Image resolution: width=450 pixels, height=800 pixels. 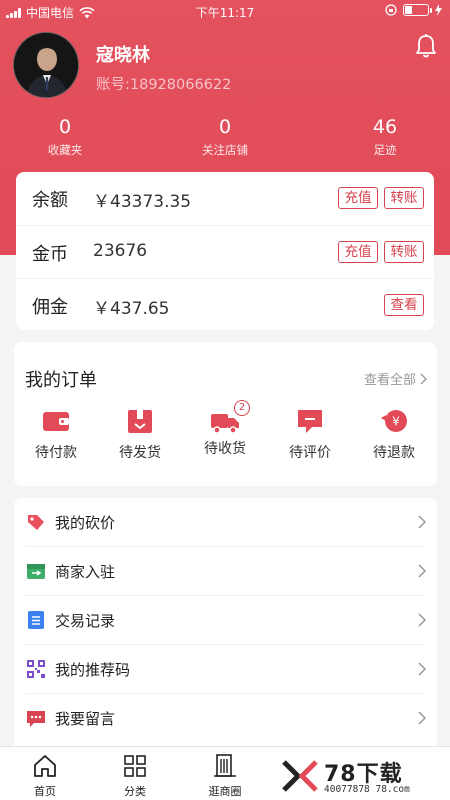 What do you see at coordinates (404, 252) in the screenshot?
I see `coins-transfer-button: 转账` at bounding box center [404, 252].